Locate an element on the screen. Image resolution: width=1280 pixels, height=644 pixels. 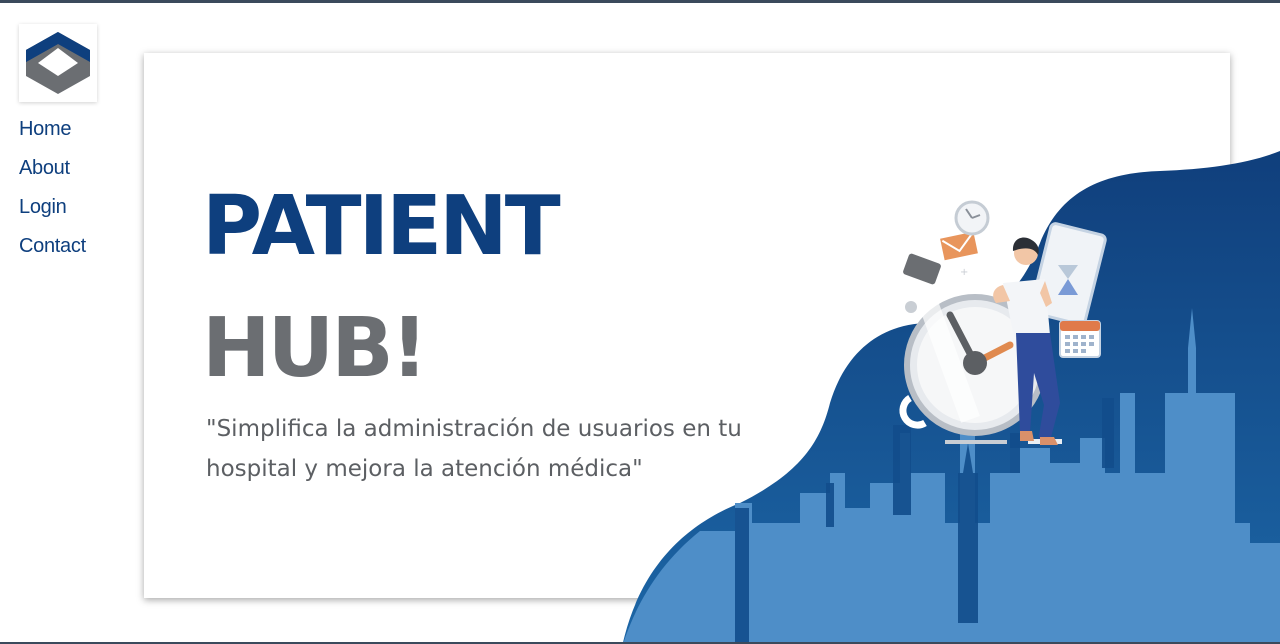
calendar-icon is located at coordinates (1080, 339).